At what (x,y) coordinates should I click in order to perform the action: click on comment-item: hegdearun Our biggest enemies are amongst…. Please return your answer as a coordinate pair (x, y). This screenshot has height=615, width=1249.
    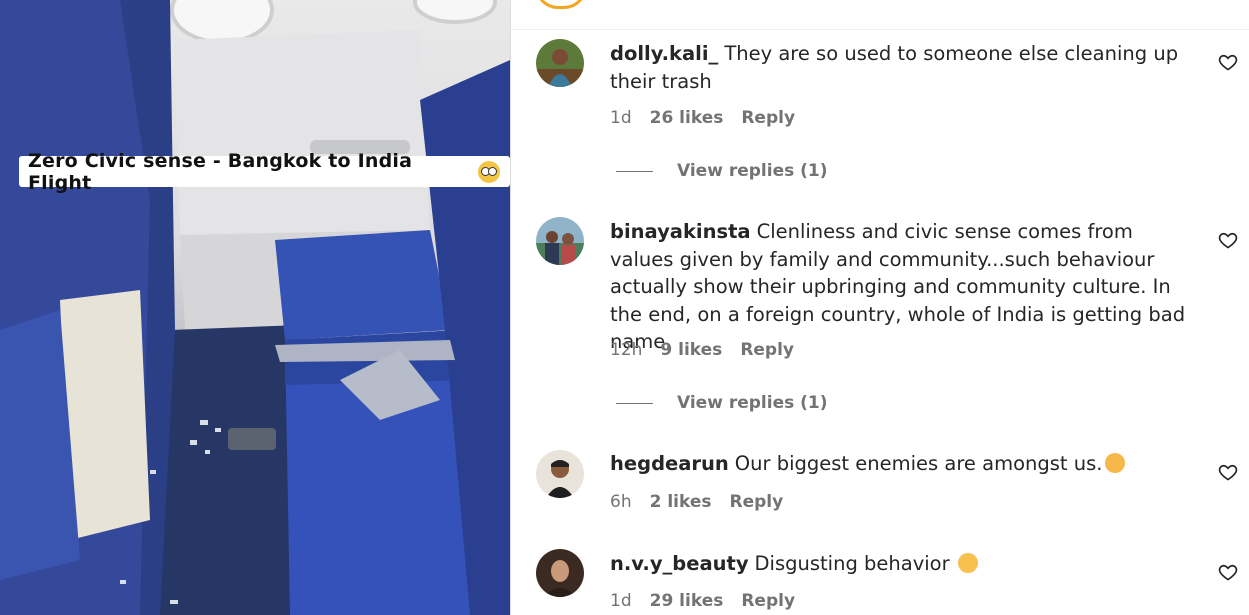
    Looking at the image, I should click on (880, 485).